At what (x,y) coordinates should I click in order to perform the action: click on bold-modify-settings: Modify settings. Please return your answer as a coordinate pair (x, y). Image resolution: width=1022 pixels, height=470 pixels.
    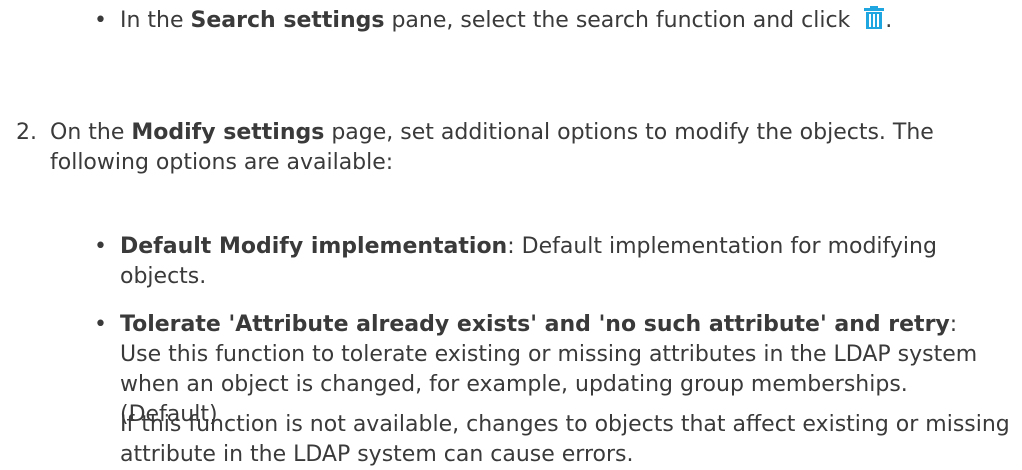
    Looking at the image, I should click on (228, 132).